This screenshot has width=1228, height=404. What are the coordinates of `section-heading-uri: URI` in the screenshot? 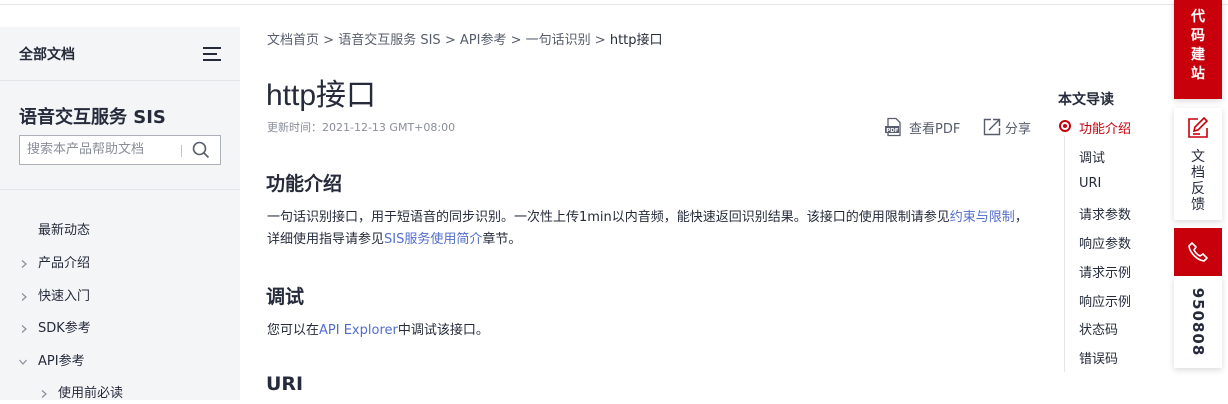 It's located at (285, 384).